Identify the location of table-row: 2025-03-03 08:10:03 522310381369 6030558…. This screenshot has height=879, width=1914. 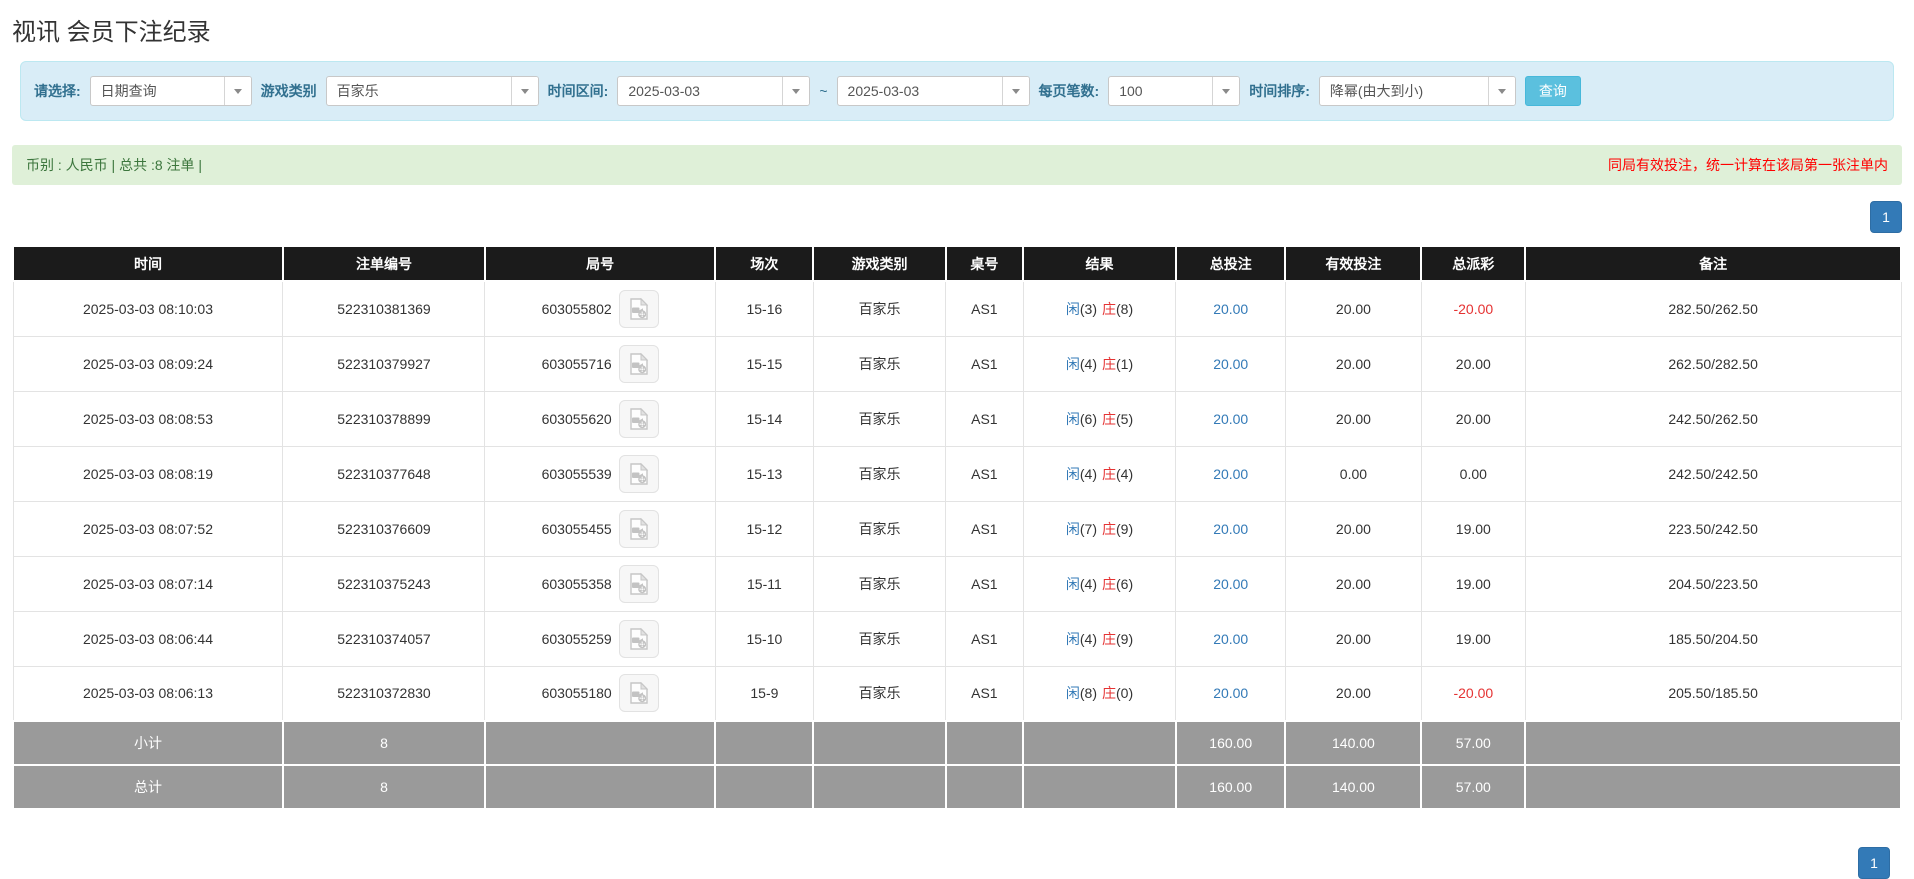
(957, 308).